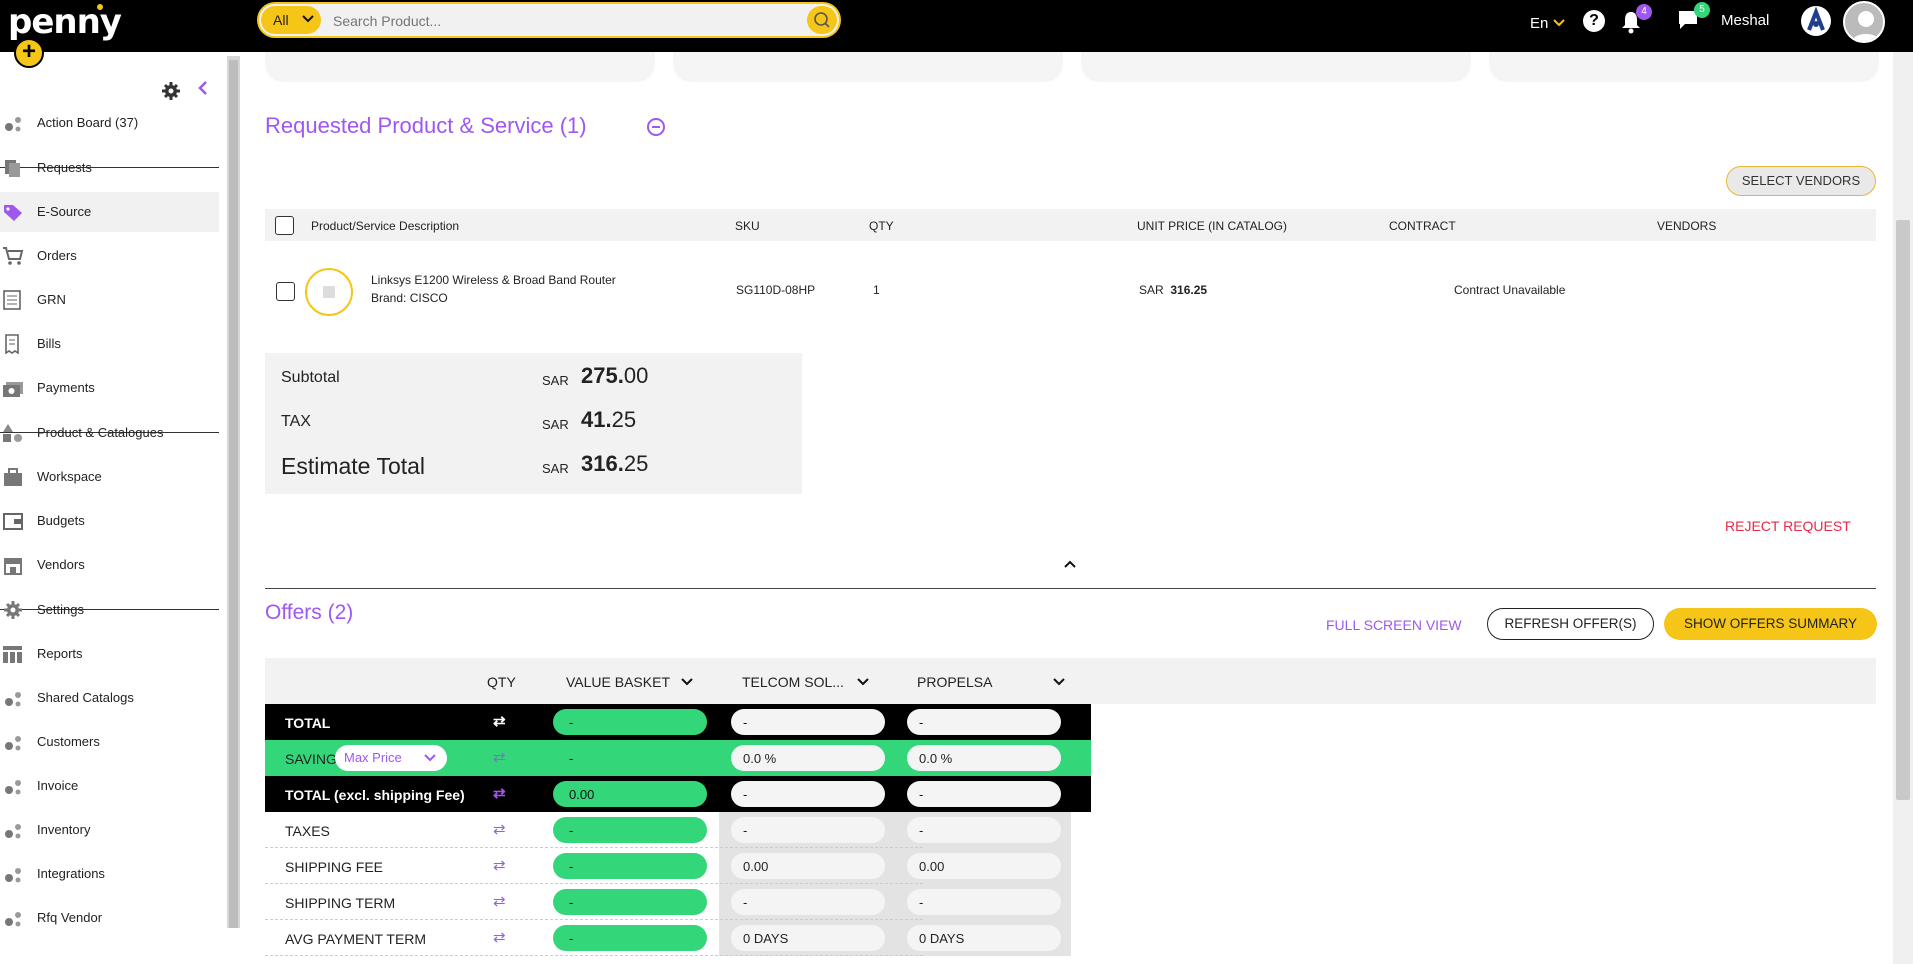 The image size is (1913, 964). Describe the element at coordinates (1788, 526) in the screenshot. I see `reject-request-link: REJECT REQUEST` at that location.